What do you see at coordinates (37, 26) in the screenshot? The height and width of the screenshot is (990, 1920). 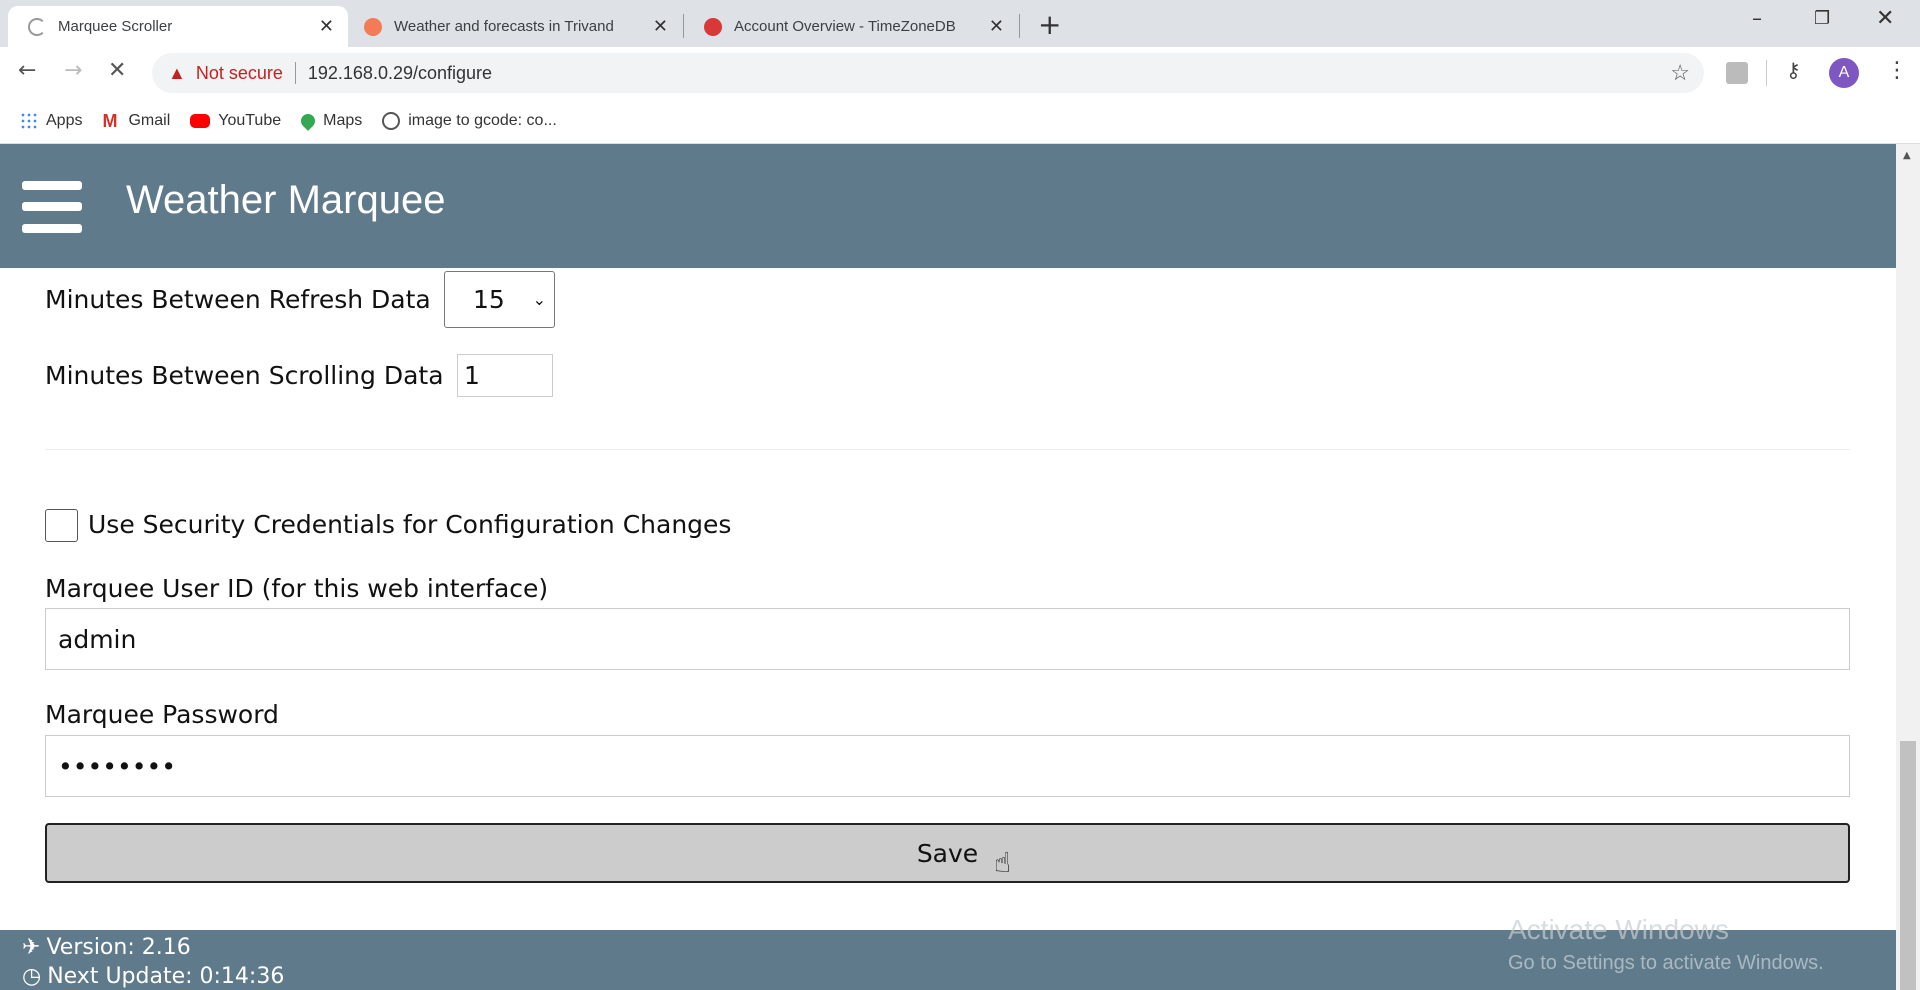 I see `loading-spinner-icon` at bounding box center [37, 26].